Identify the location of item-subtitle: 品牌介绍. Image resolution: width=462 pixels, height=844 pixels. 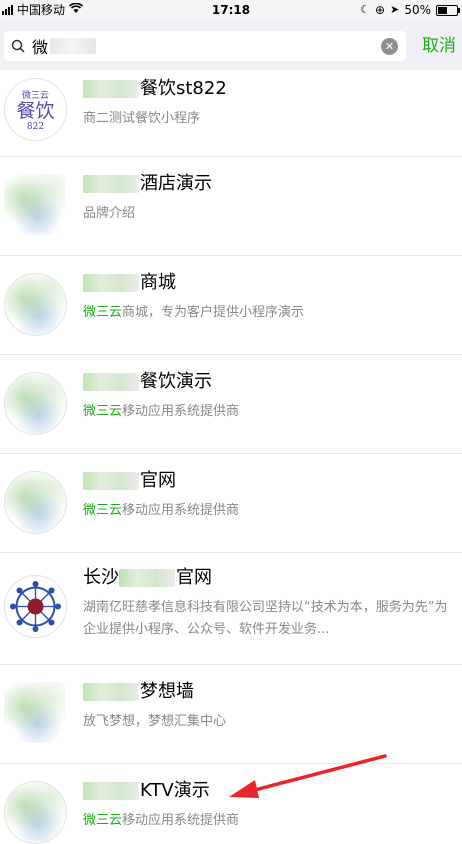
(109, 213).